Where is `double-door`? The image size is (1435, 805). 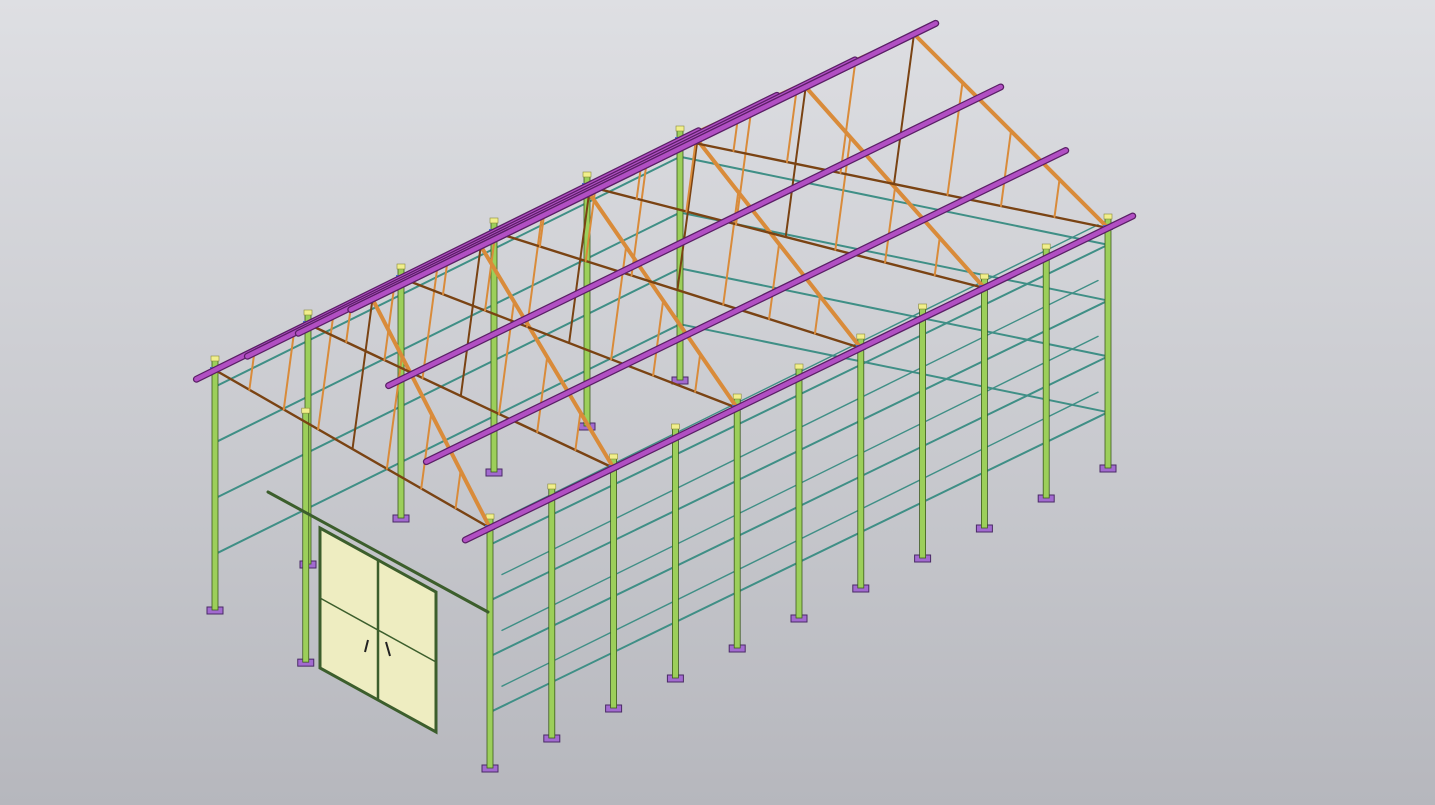
double-door is located at coordinates (378, 612).